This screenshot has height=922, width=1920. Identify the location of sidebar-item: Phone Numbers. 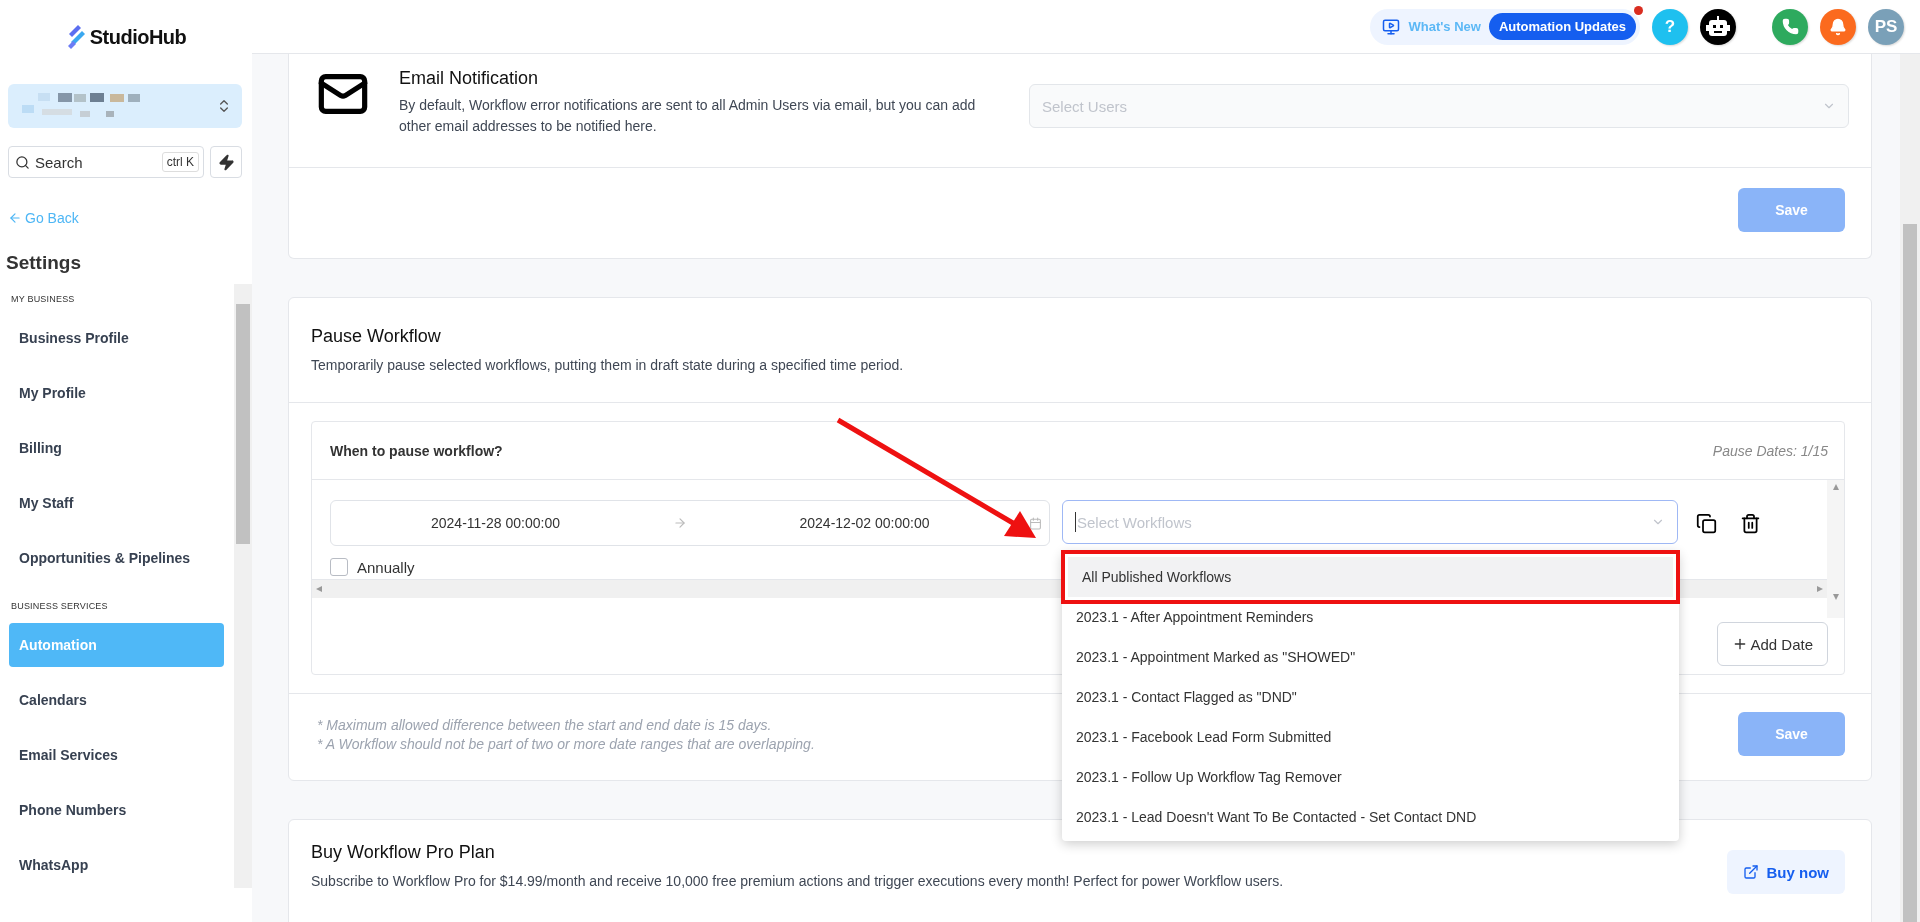
(116, 810).